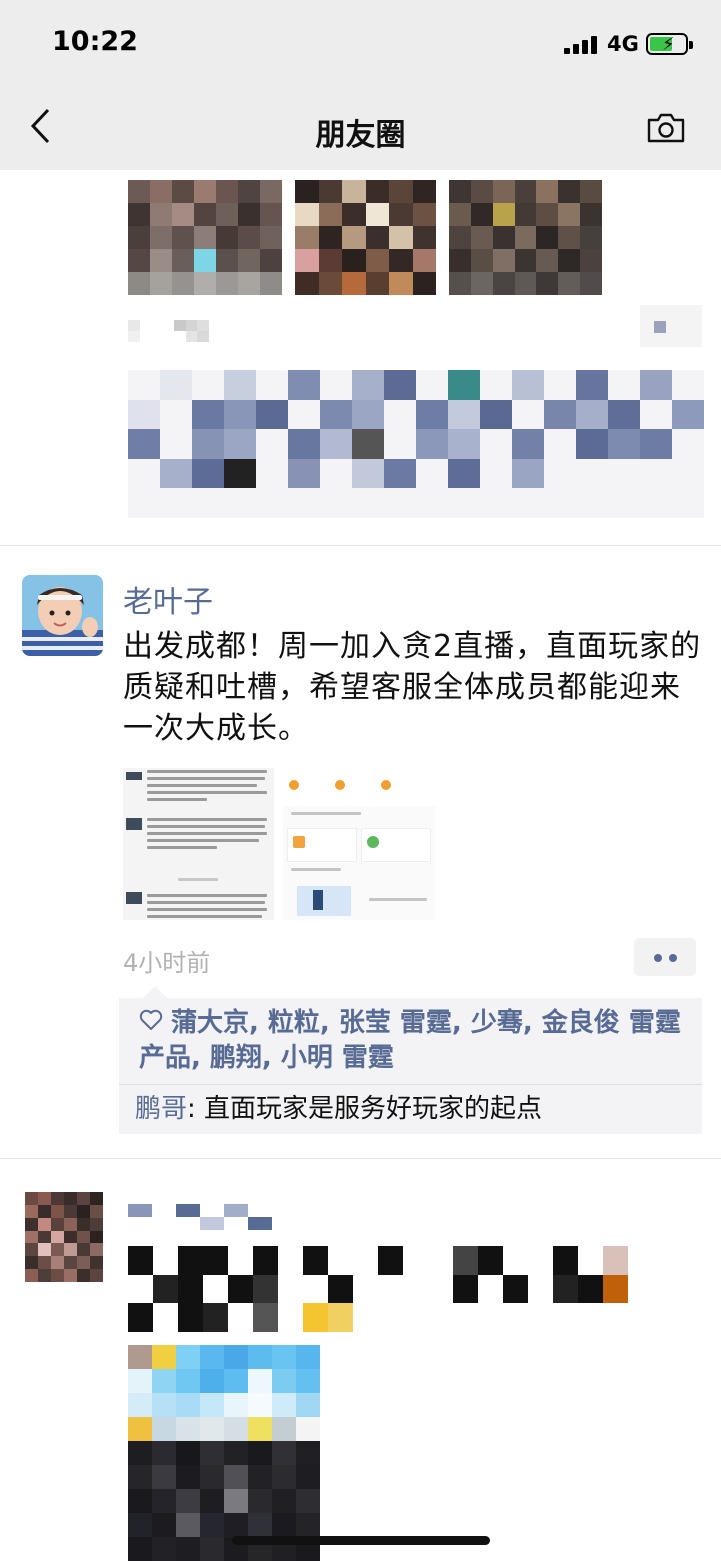 The width and height of the screenshot is (721, 1561). I want to click on post-more-button, so click(665, 957).